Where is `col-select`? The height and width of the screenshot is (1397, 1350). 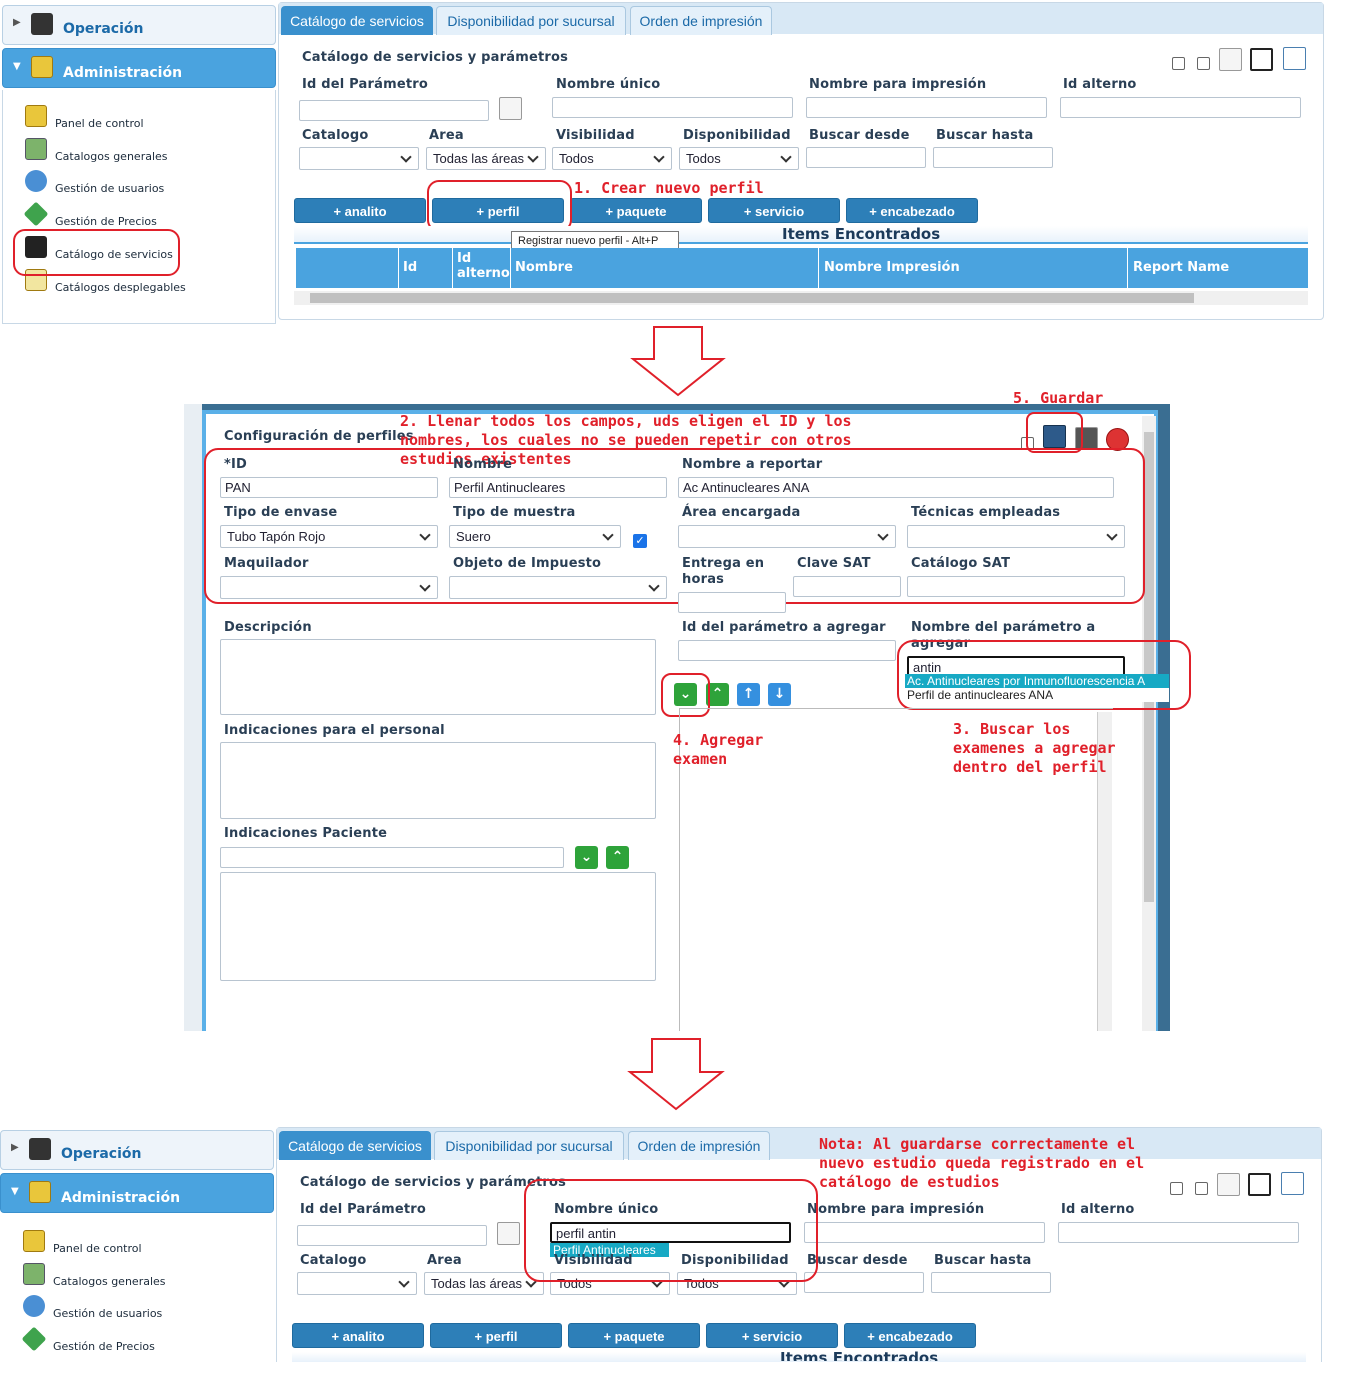
col-select is located at coordinates (398, 268).